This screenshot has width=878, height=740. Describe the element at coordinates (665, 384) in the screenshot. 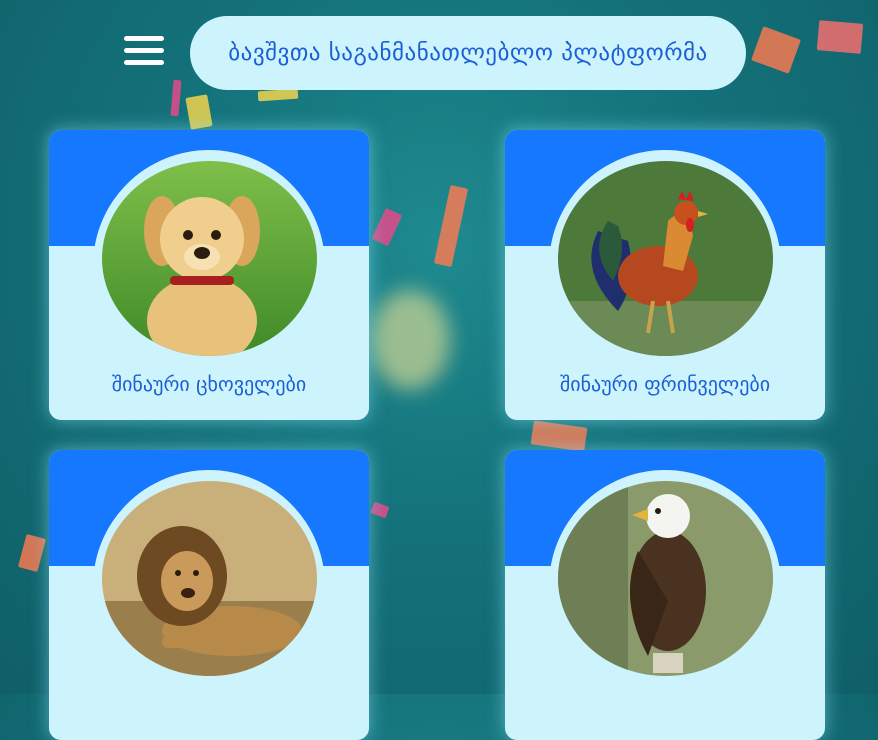

I see `card-label: შინაური ფრინველები` at that location.